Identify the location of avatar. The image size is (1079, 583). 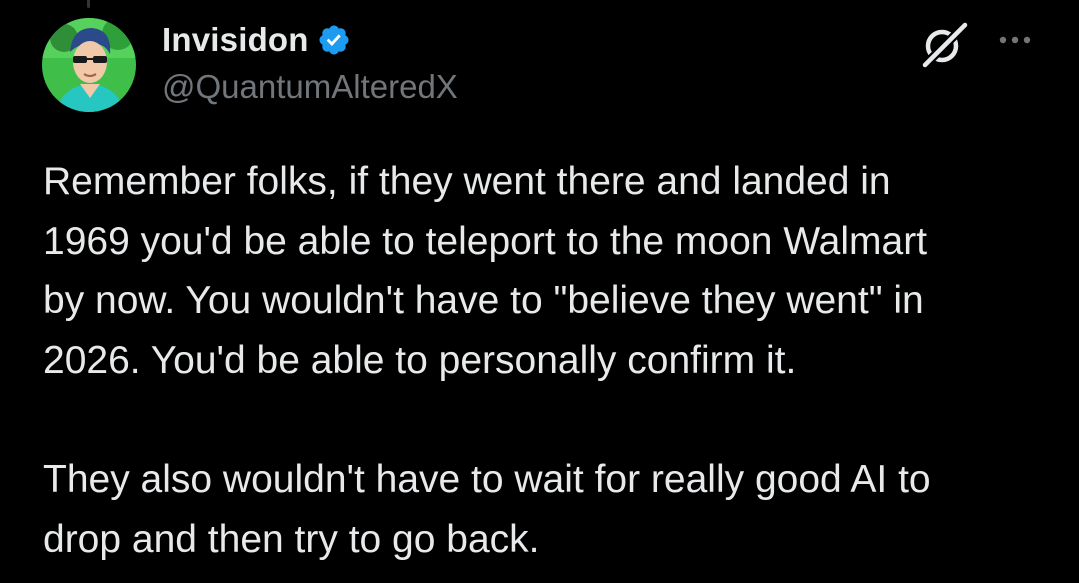
(89, 65).